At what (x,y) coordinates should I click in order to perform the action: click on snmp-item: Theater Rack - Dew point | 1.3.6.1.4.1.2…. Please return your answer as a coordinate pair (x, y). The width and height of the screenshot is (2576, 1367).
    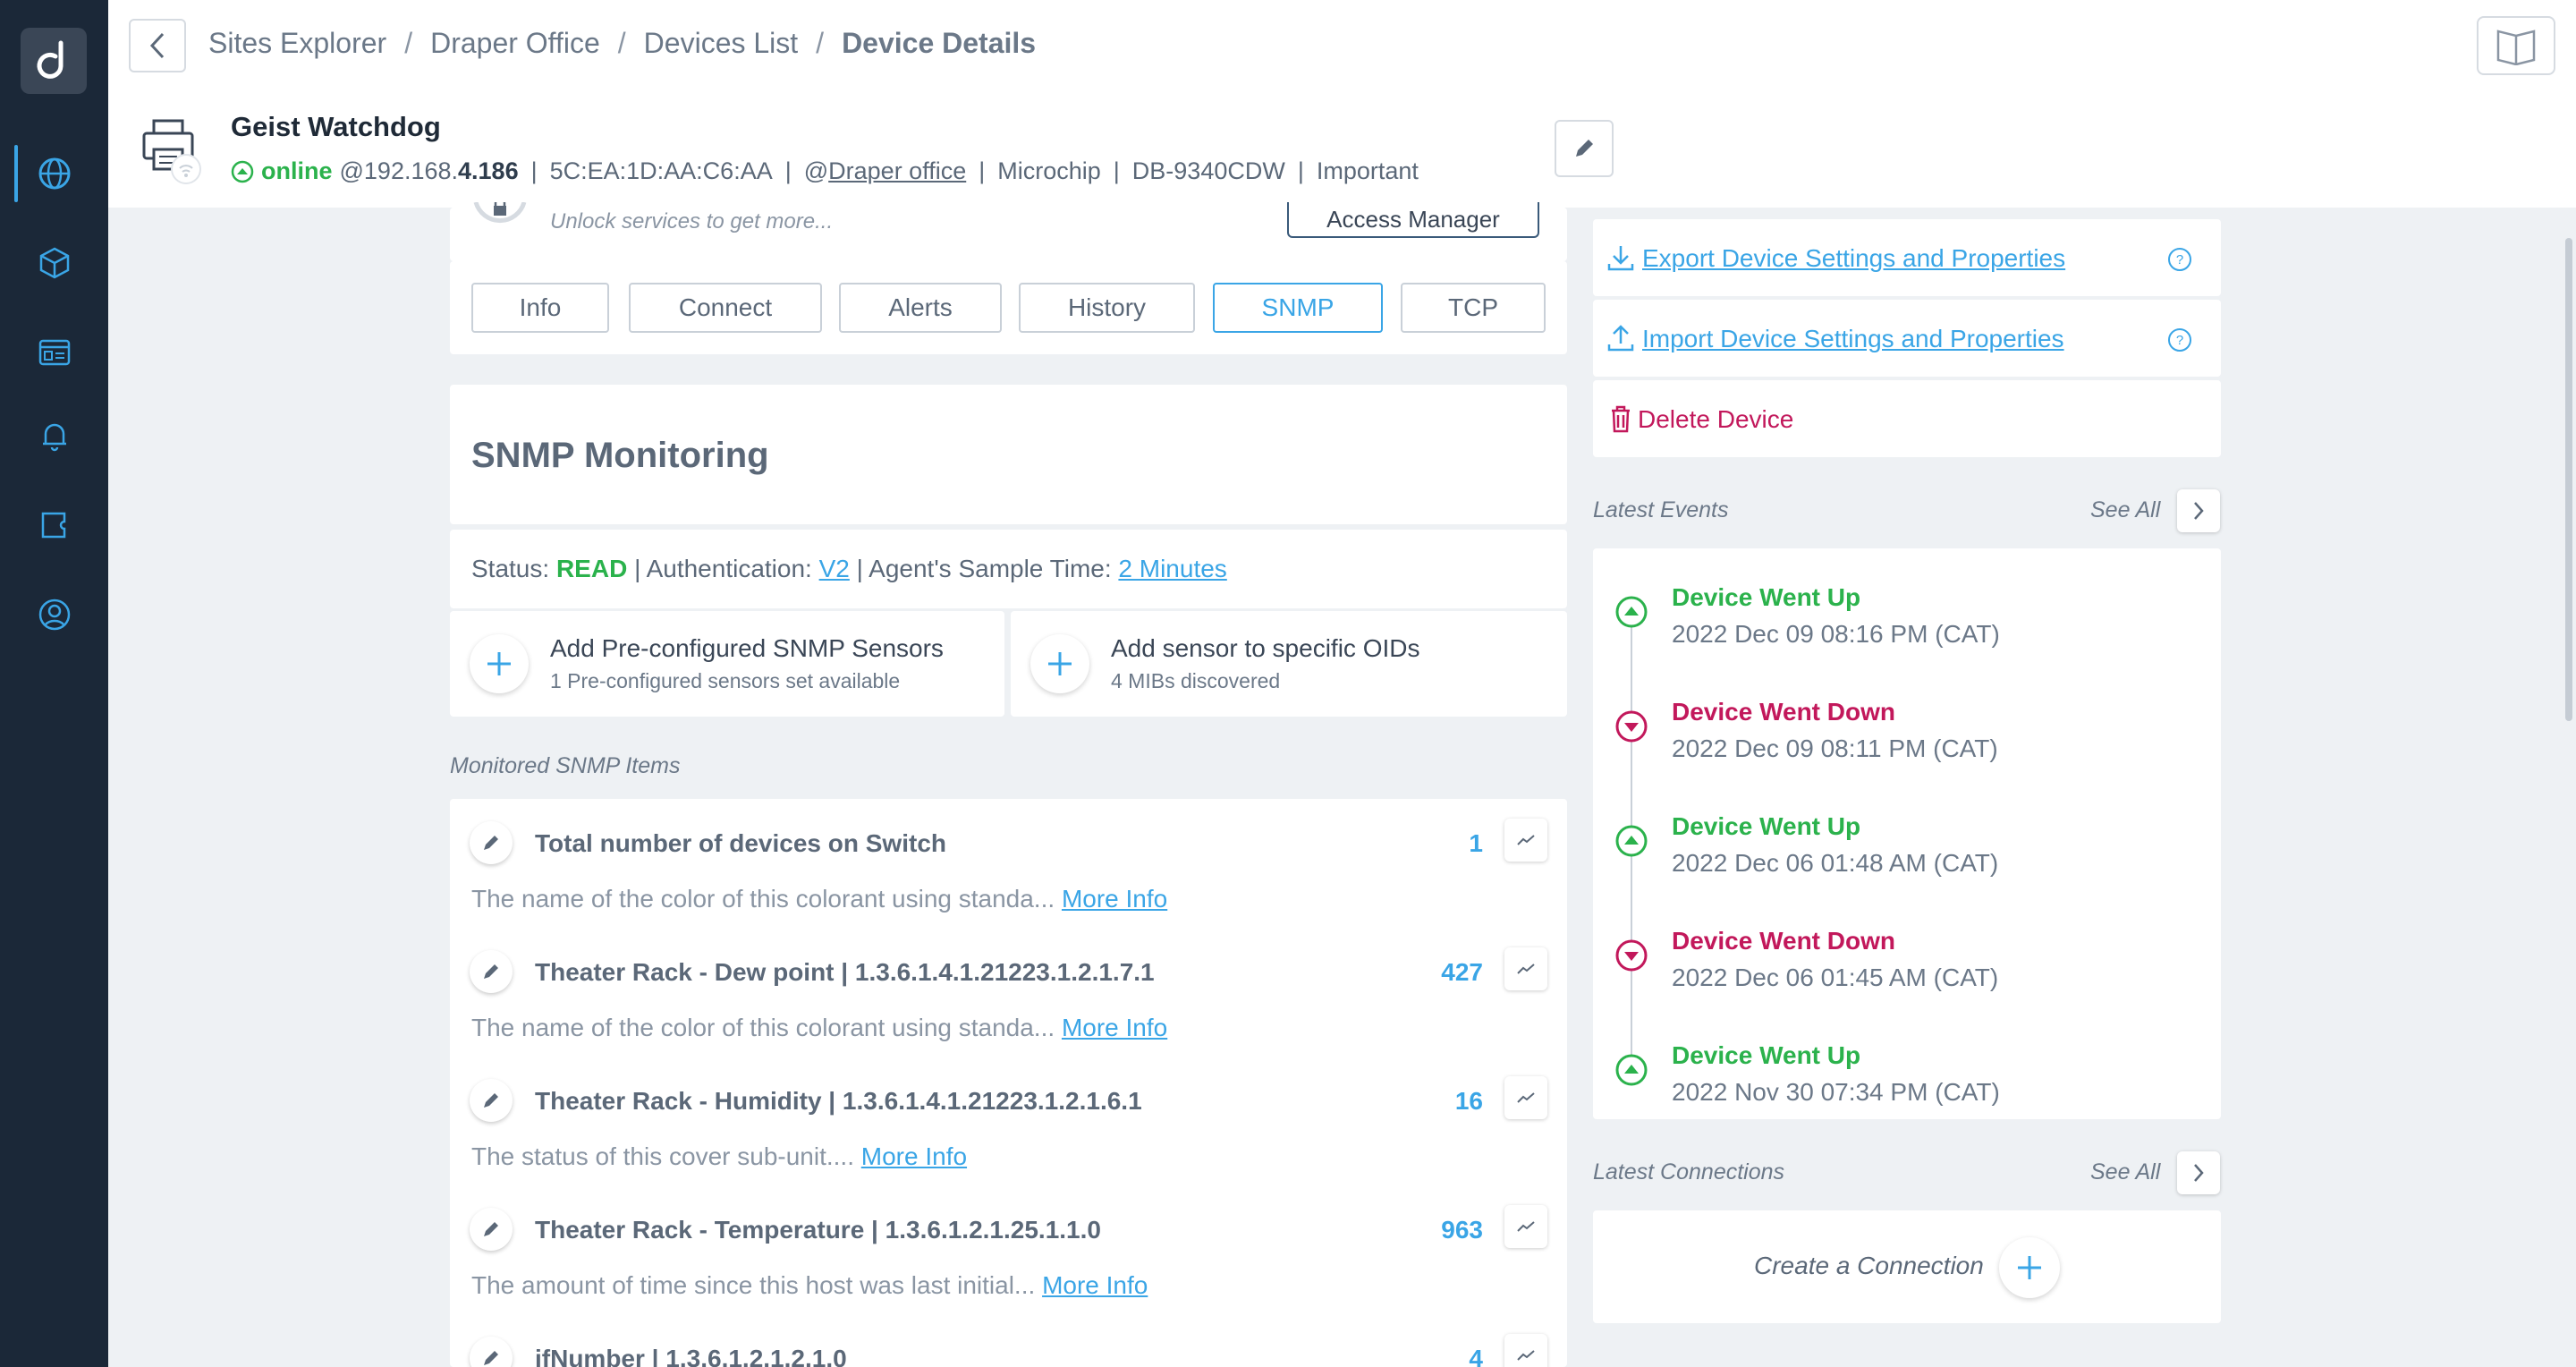
    Looking at the image, I should click on (1008, 993).